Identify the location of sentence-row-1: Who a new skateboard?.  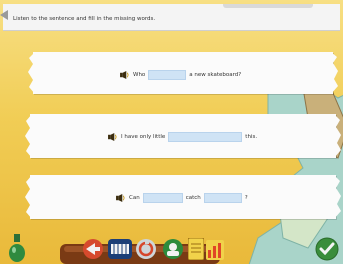
(180, 75).